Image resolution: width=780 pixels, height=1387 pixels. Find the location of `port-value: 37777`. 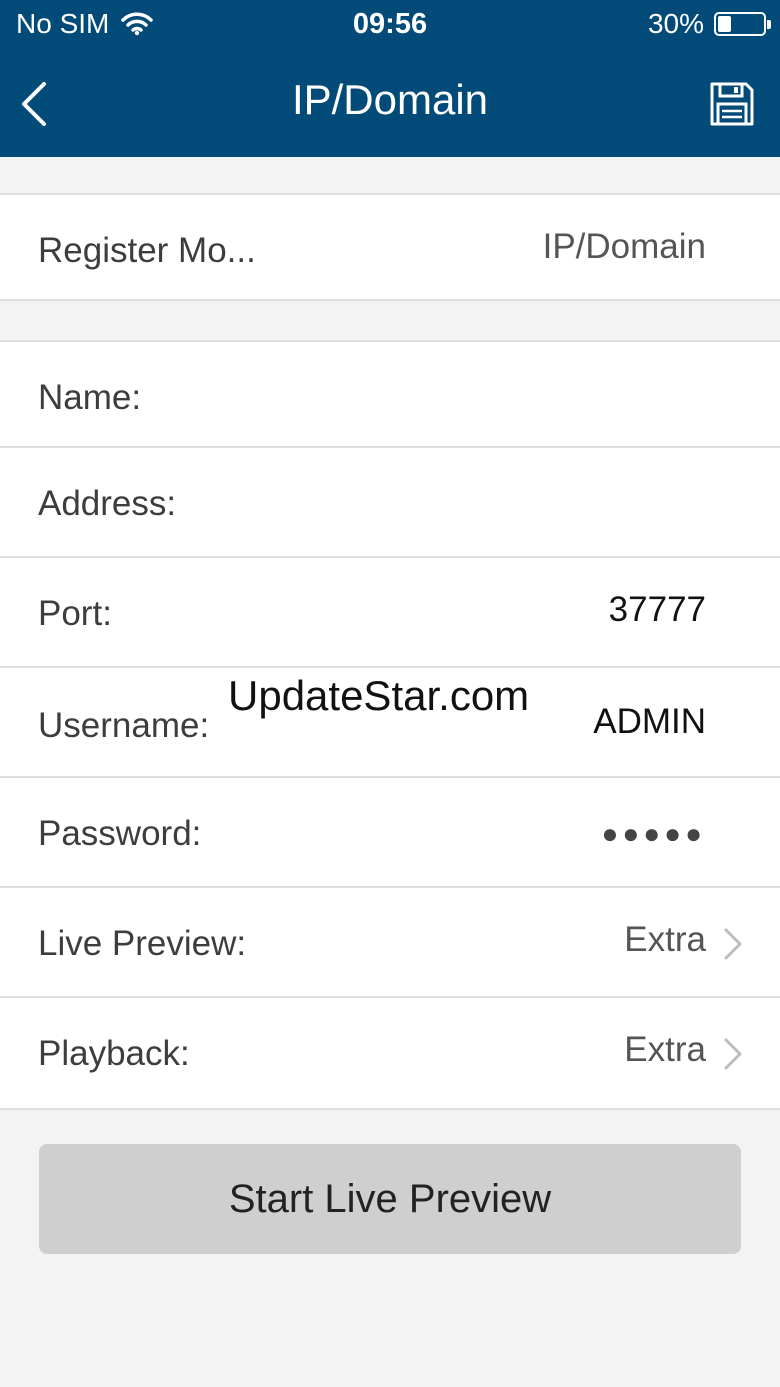

port-value: 37777 is located at coordinates (657, 610).